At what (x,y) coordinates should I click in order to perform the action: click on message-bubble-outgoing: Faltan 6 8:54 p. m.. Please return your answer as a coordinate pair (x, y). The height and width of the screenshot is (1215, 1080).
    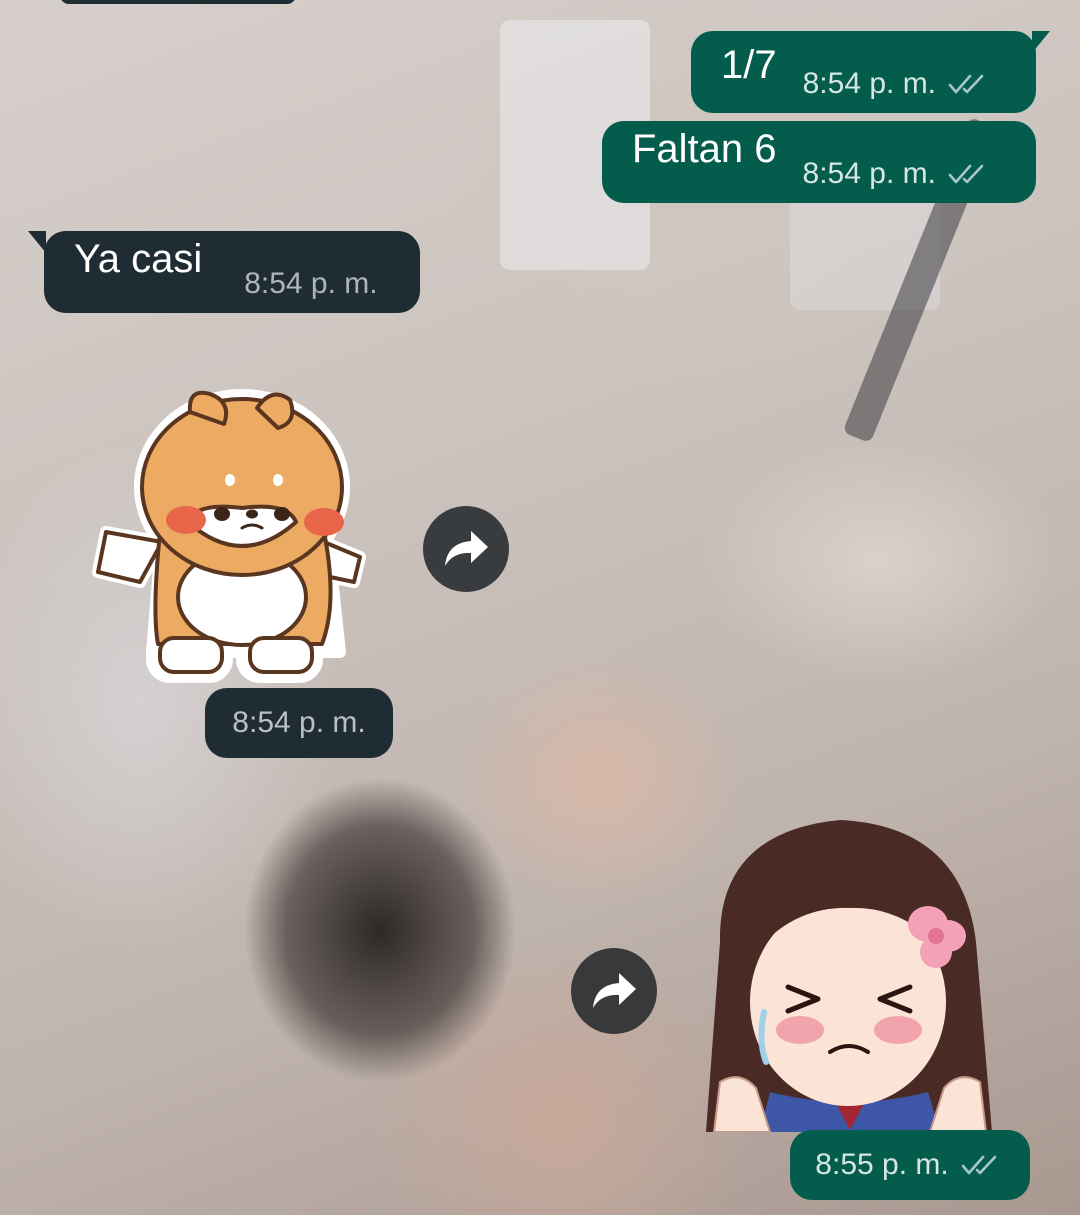
    Looking at the image, I should click on (819, 162).